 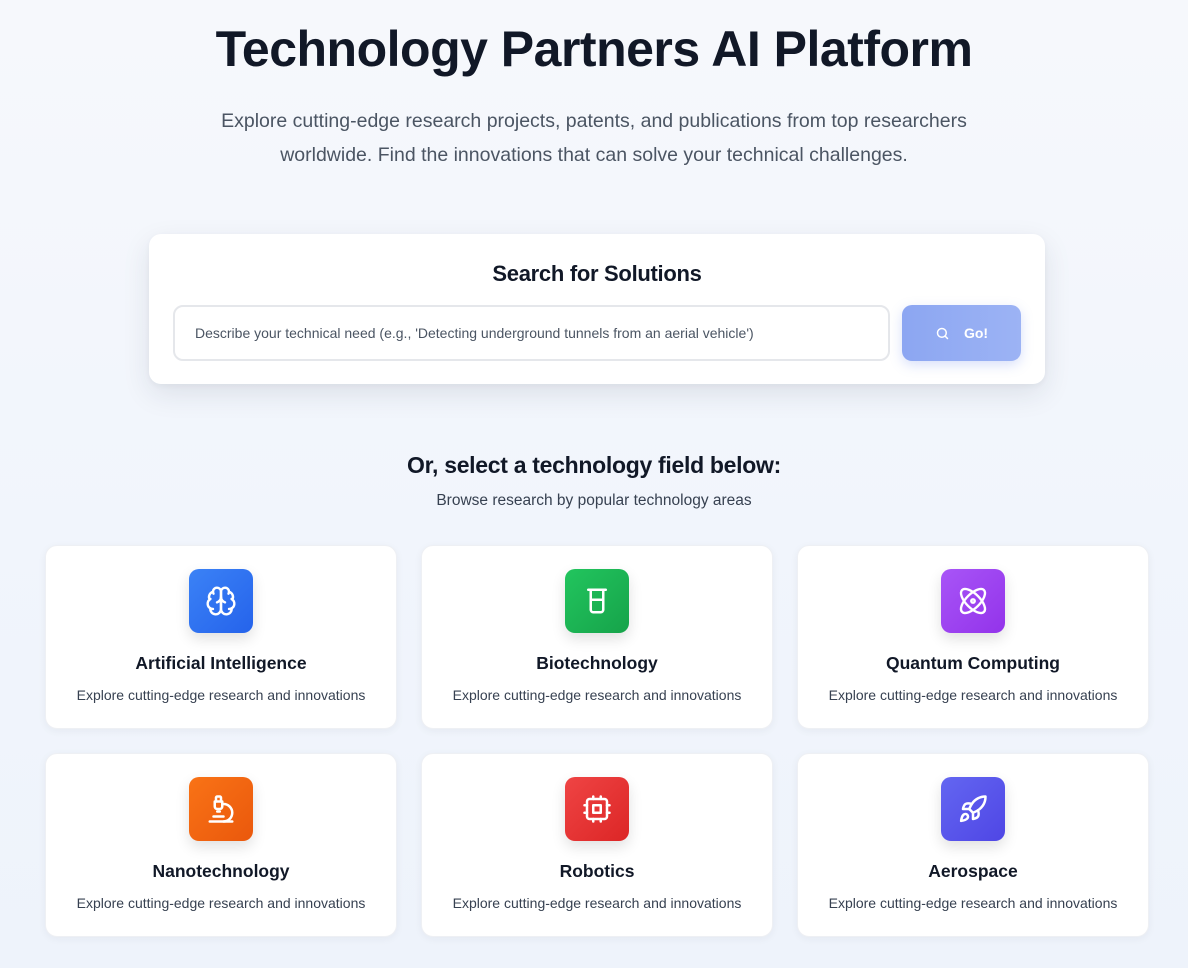 What do you see at coordinates (597, 273) in the screenshot?
I see `search-title: Search for Solutions` at bounding box center [597, 273].